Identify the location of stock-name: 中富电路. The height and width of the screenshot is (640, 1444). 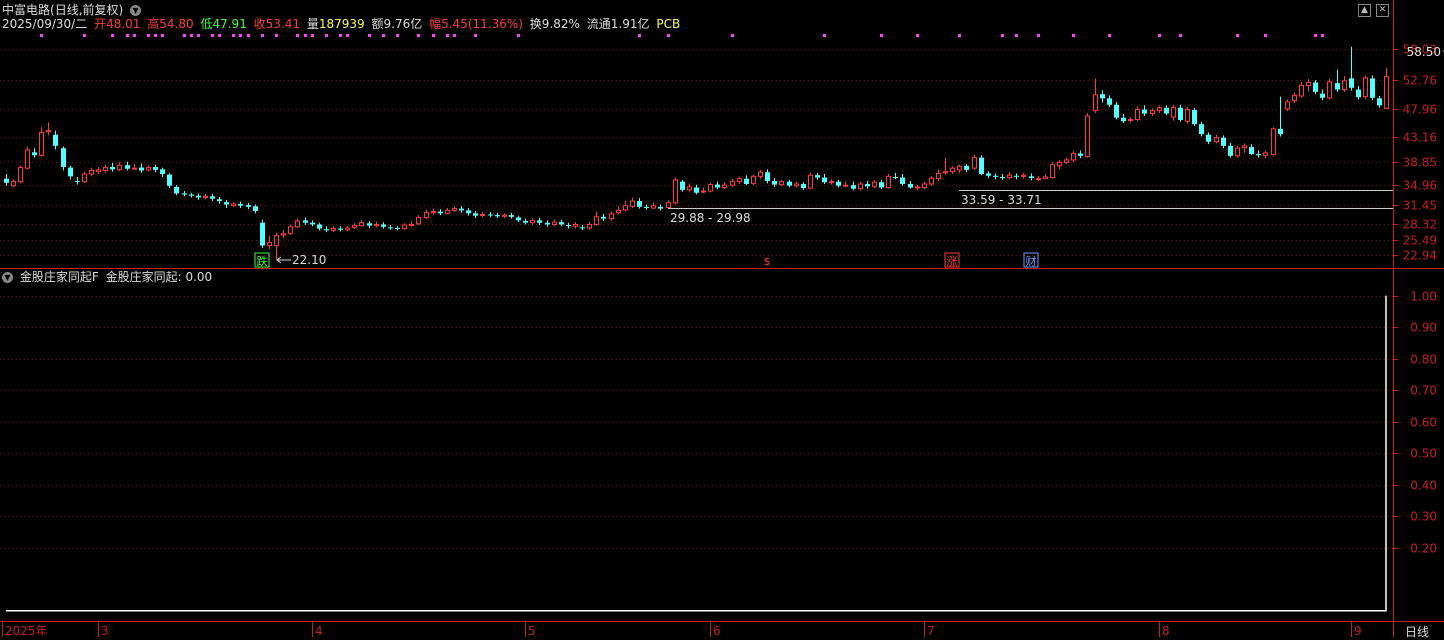
(26, 10).